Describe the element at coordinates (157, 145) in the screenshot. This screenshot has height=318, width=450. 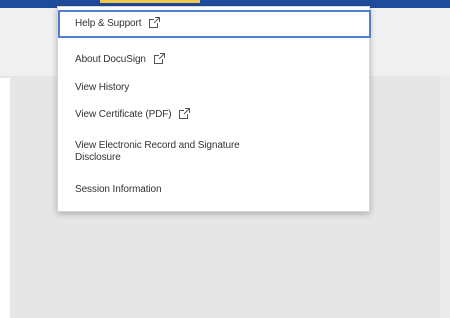
I see `menu-item-label: View Electronic Record and Signature` at that location.